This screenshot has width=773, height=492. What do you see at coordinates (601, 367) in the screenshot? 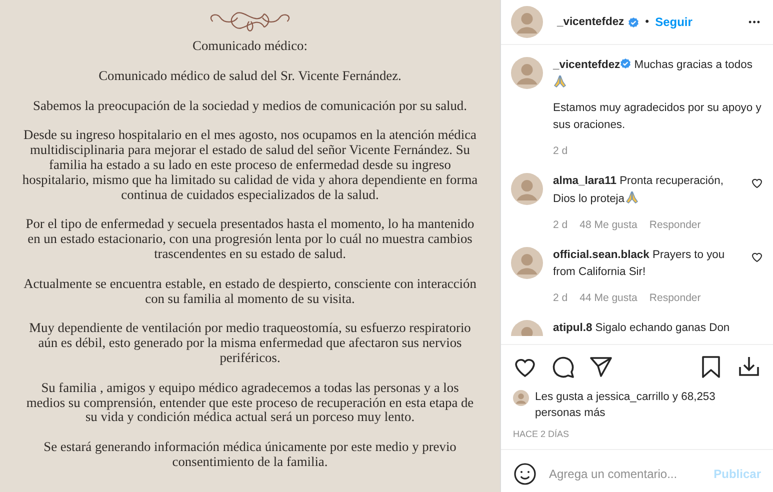
I see `send-icon` at bounding box center [601, 367].